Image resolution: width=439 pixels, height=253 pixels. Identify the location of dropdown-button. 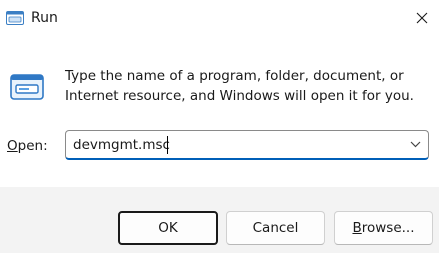
(415, 144).